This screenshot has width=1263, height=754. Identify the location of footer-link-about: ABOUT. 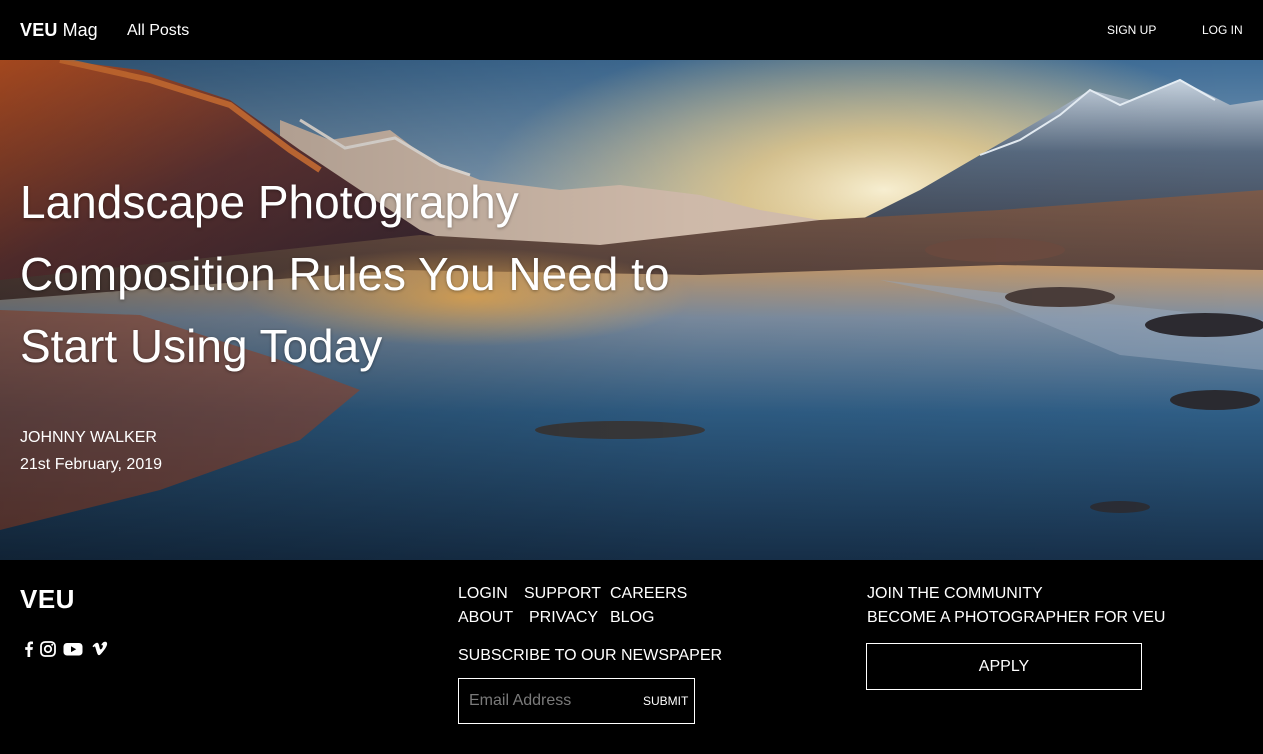
(485, 618).